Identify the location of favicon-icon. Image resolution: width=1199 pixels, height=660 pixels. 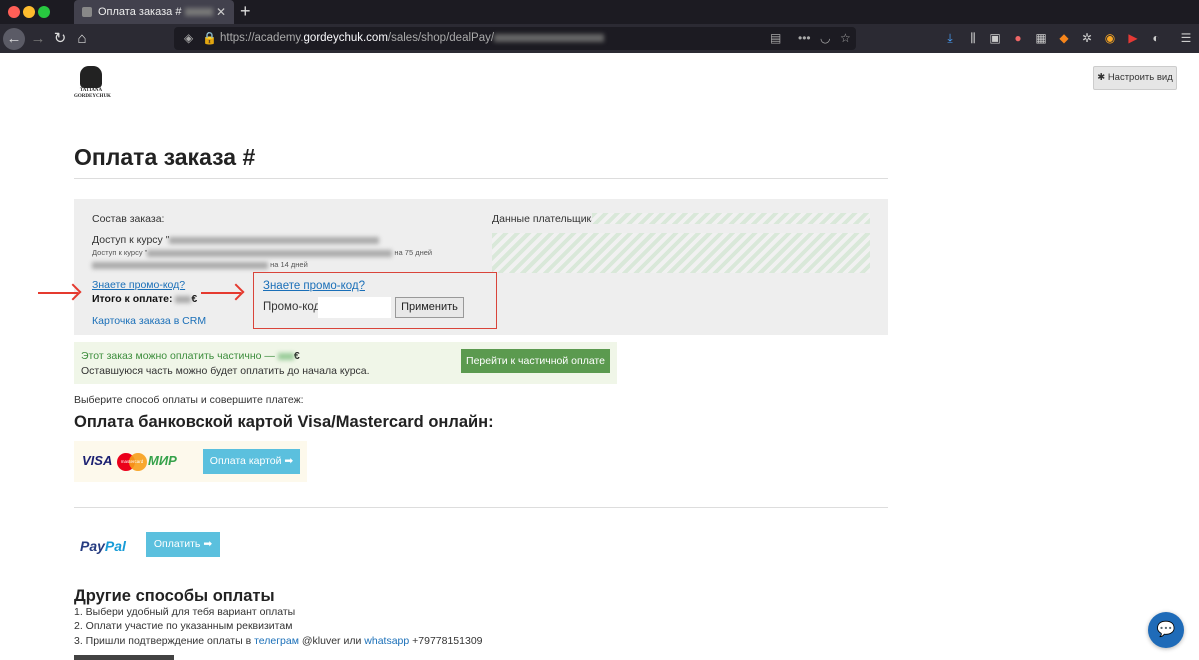
(87, 12).